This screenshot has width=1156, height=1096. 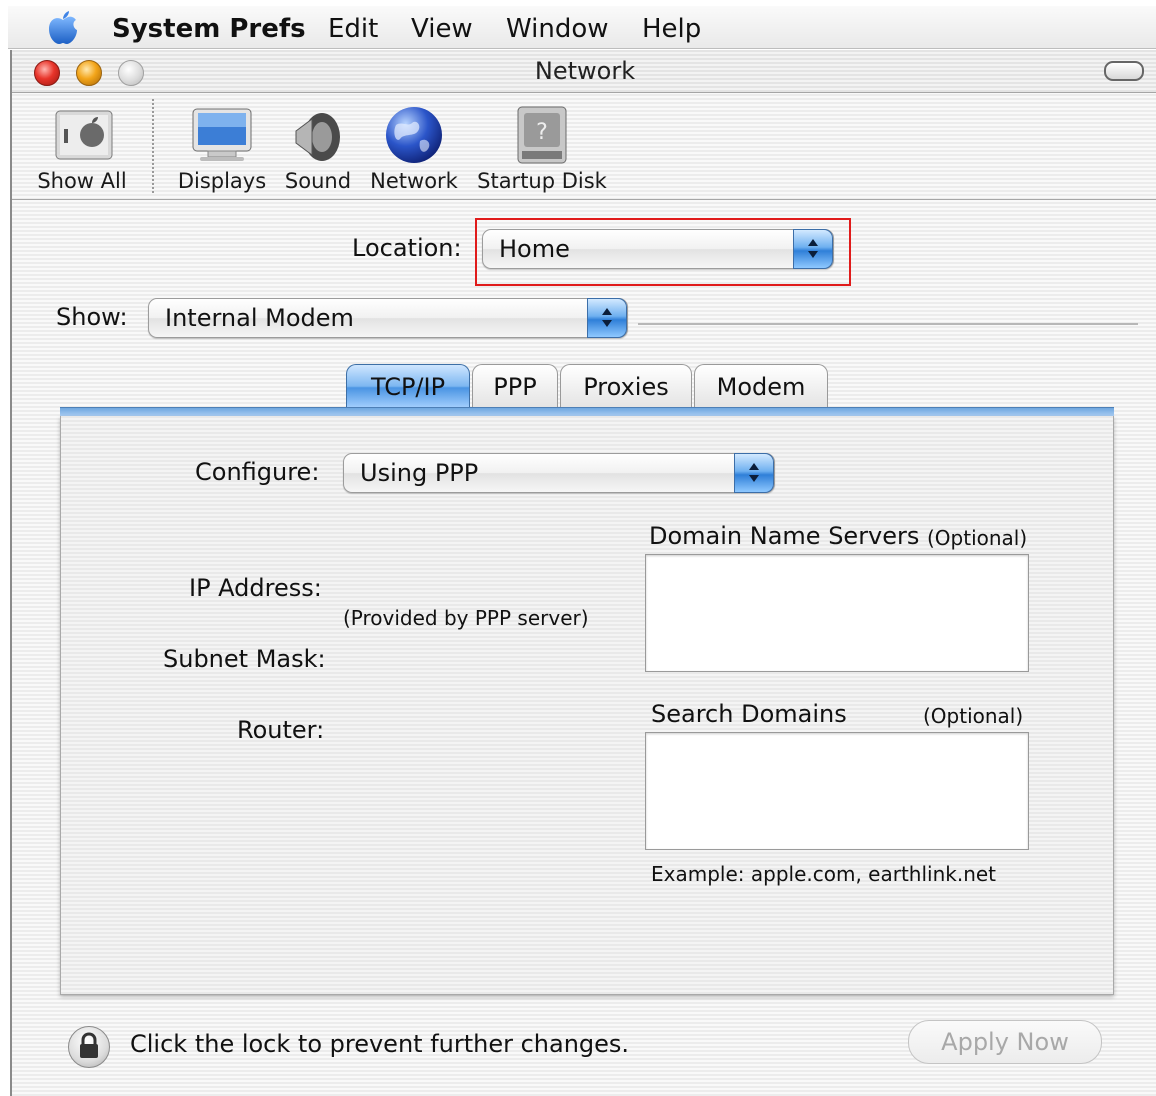 What do you see at coordinates (84, 135) in the screenshot?
I see `show-all-icon` at bounding box center [84, 135].